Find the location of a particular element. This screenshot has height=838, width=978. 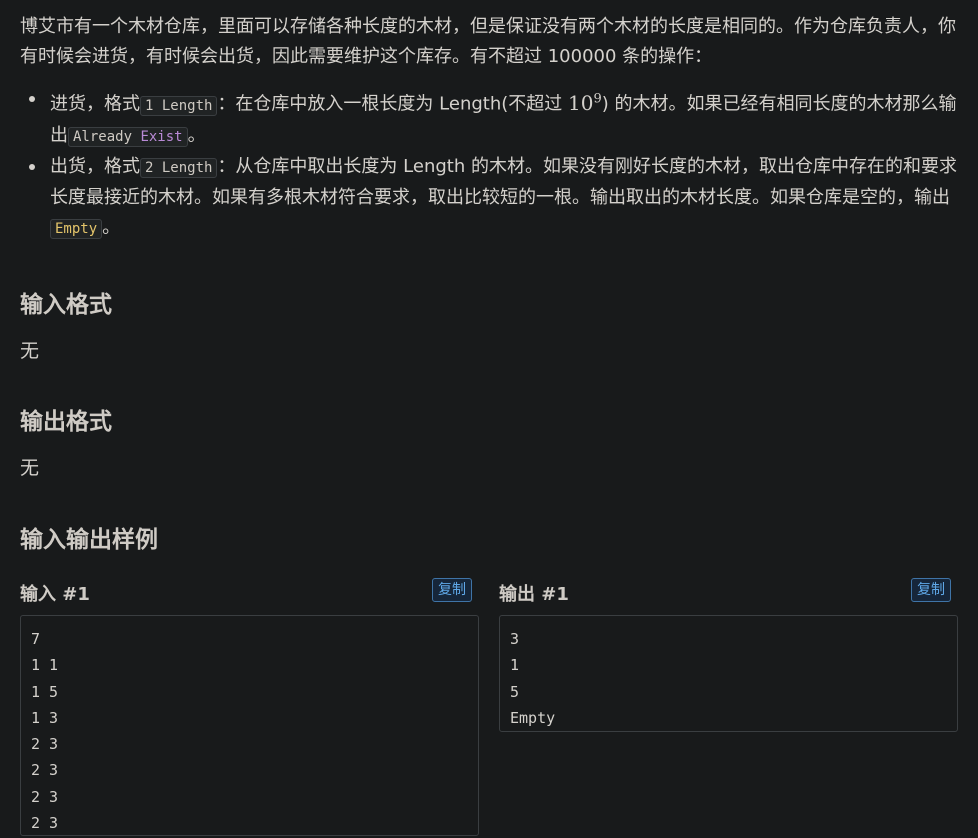

sample-line: 3 is located at coordinates (515, 639).